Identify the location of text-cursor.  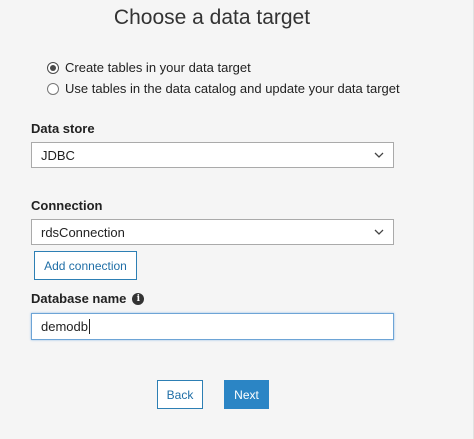
(89, 326).